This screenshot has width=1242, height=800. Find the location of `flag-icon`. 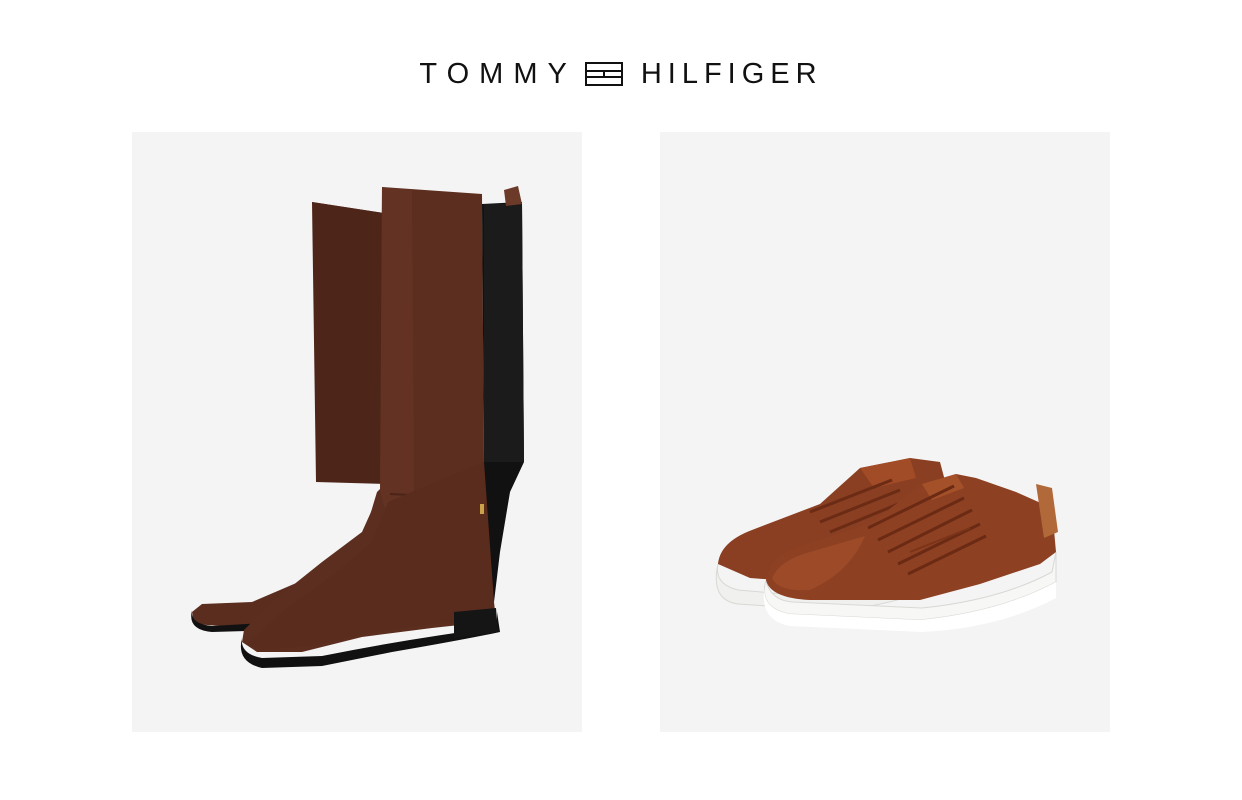

flag-icon is located at coordinates (603, 74).